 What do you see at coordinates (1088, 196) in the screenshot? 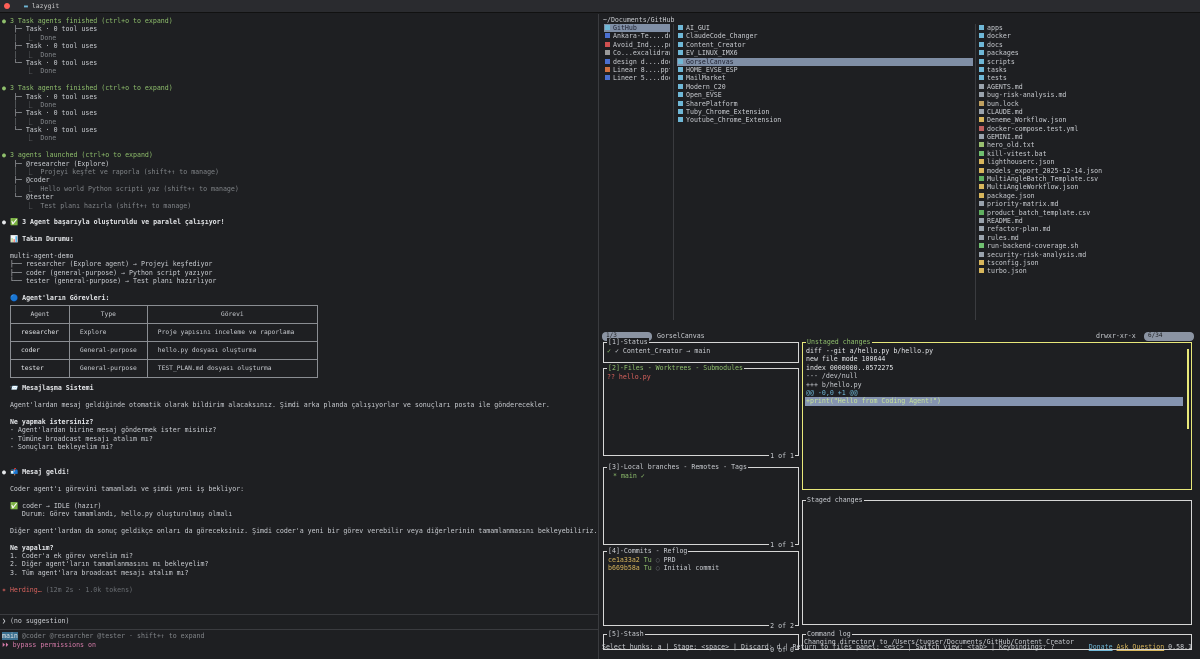
I see `file-item: package.json` at bounding box center [1088, 196].